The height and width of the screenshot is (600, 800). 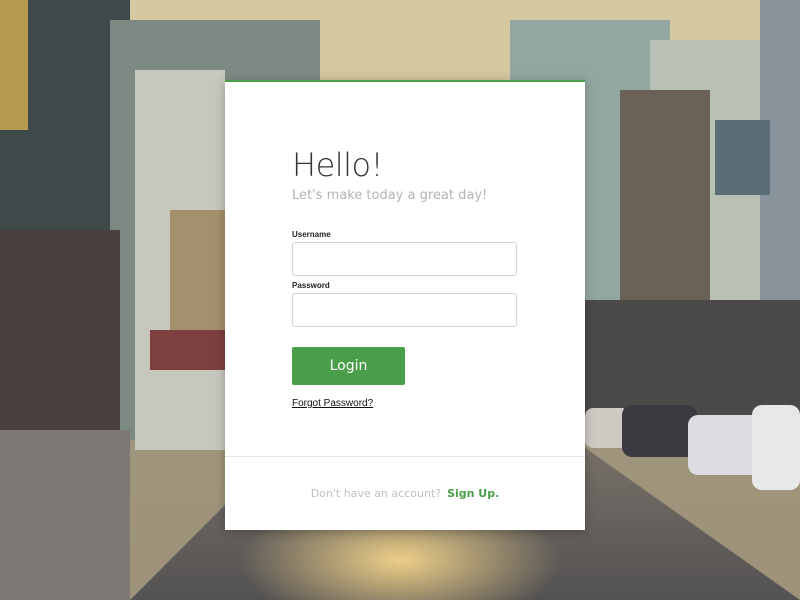 I want to click on username-label: Username, so click(x=311, y=234).